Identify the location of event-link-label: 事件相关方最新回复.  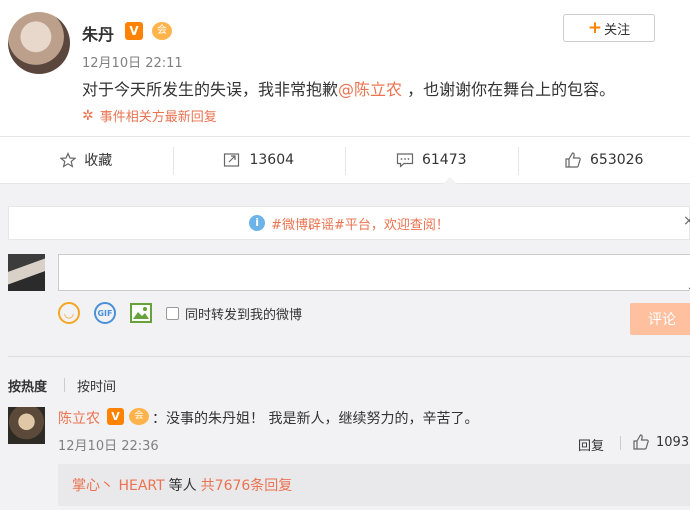
(158, 117).